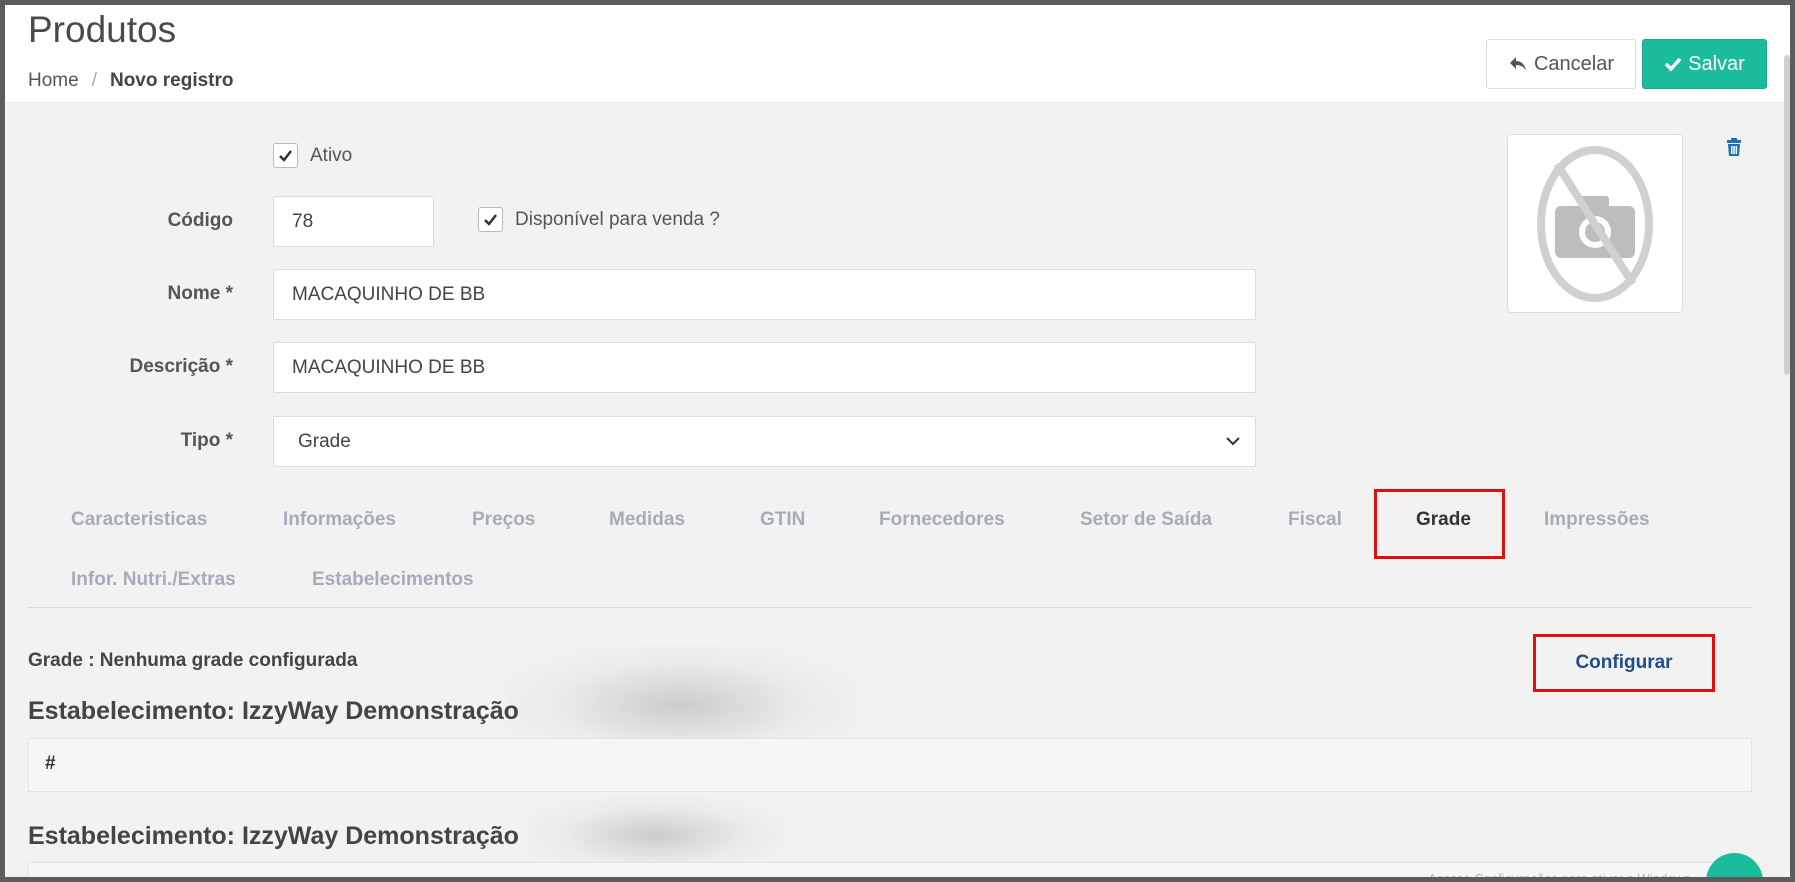 This screenshot has height=882, width=1795. Describe the element at coordinates (1716, 63) in the screenshot. I see `save-label: Salvar` at that location.